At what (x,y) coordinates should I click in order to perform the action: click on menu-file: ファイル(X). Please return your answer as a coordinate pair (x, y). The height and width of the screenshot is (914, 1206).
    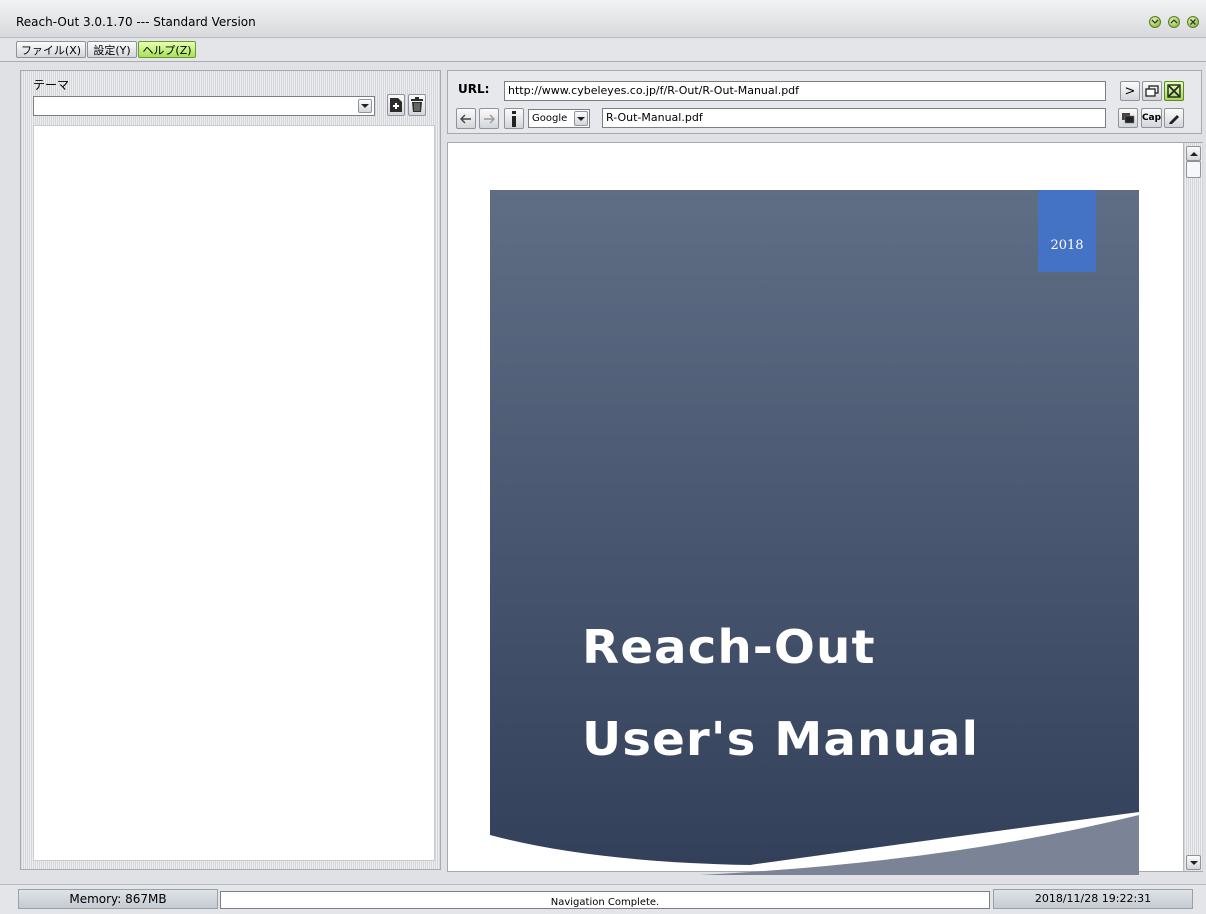
    Looking at the image, I should click on (51, 49).